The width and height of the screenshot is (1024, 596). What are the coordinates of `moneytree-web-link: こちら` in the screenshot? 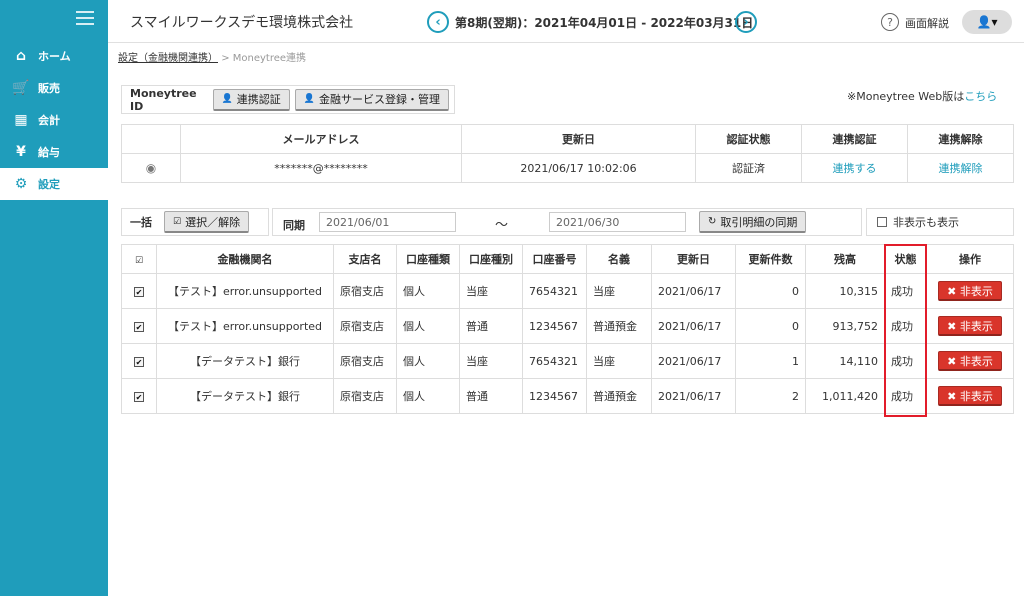 It's located at (980, 96).